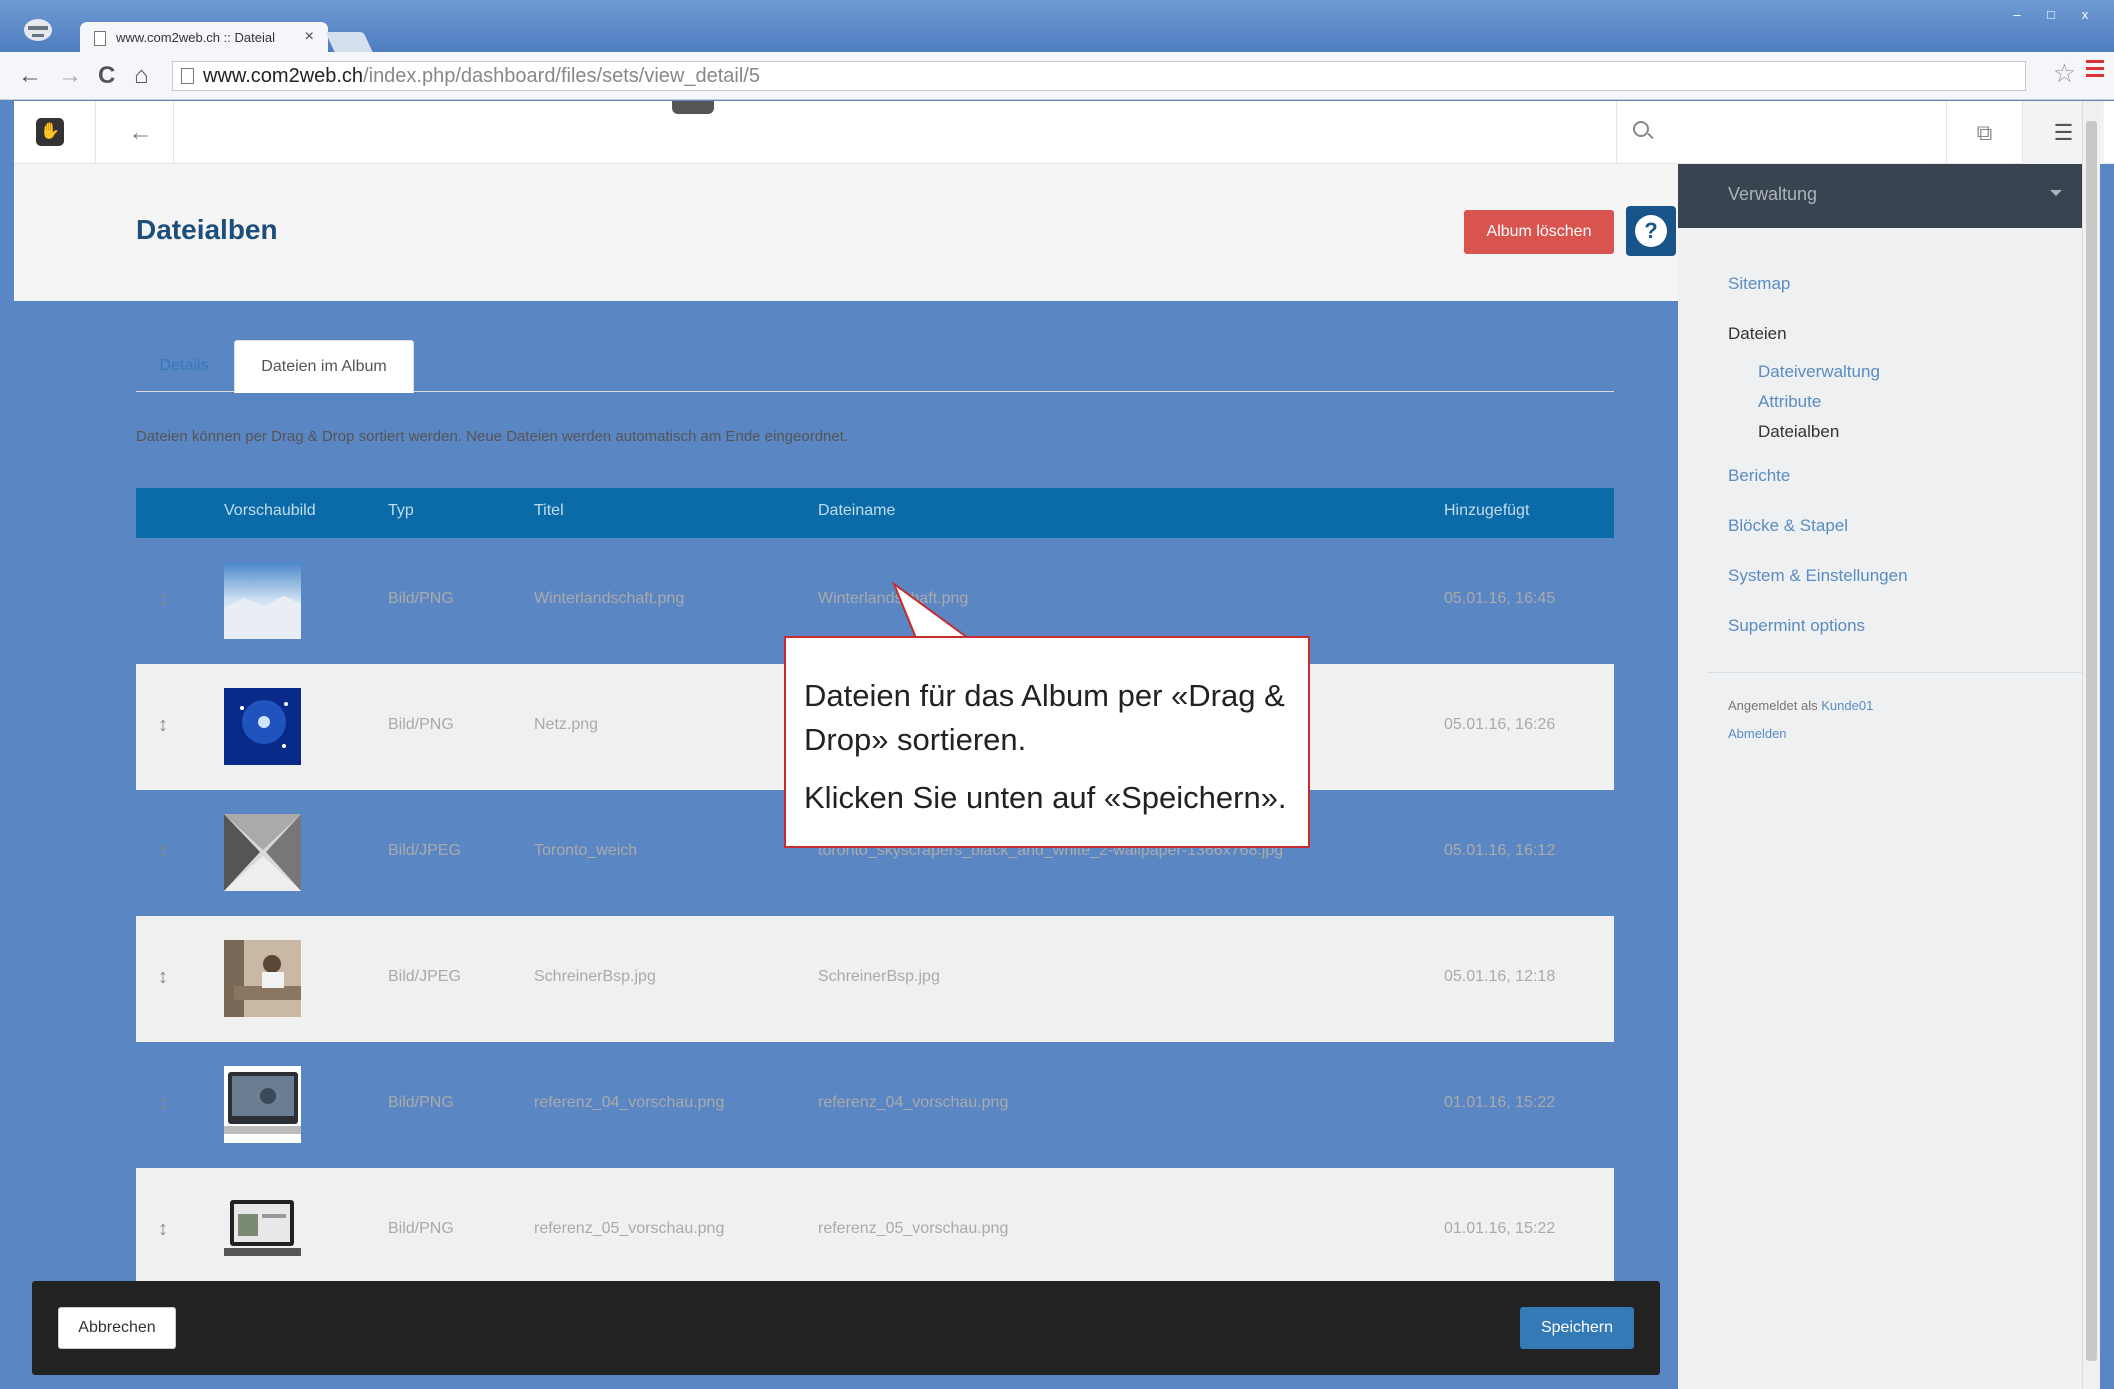 The height and width of the screenshot is (1389, 2114). Describe the element at coordinates (262, 726) in the screenshot. I see `thumbnail-network` at that location.